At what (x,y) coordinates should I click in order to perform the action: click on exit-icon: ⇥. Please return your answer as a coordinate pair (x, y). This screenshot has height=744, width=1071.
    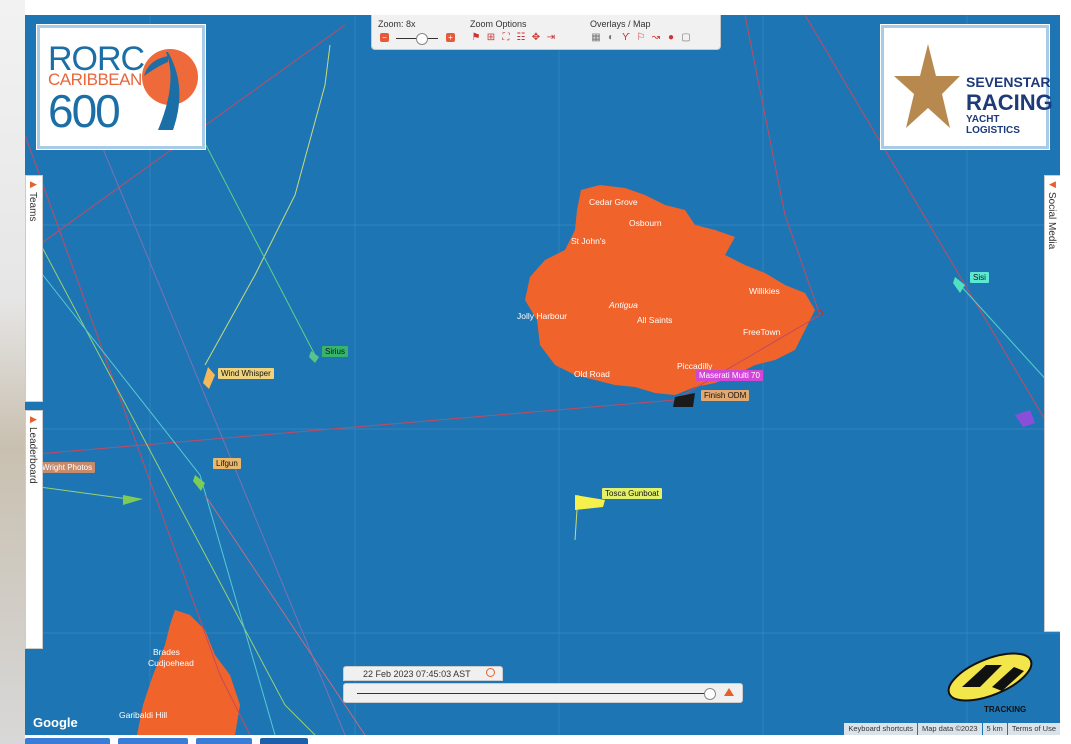
    Looking at the image, I should click on (551, 38).